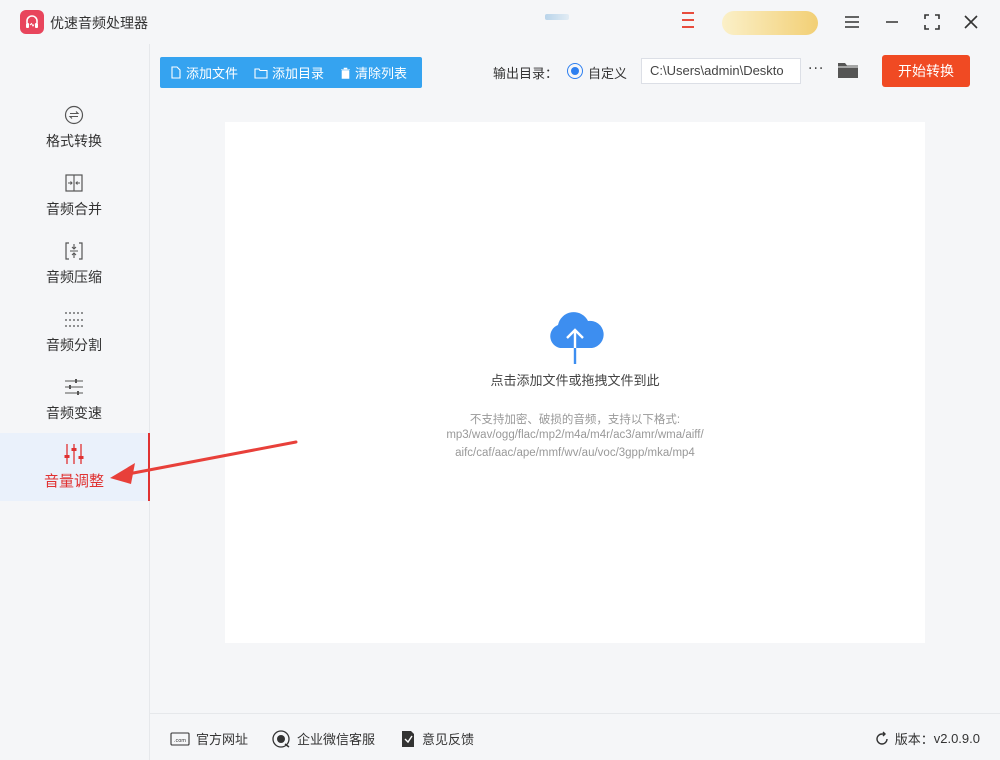 This screenshot has width=1000, height=760. Describe the element at coordinates (74, 251) in the screenshot. I see `compress-icon` at that location.